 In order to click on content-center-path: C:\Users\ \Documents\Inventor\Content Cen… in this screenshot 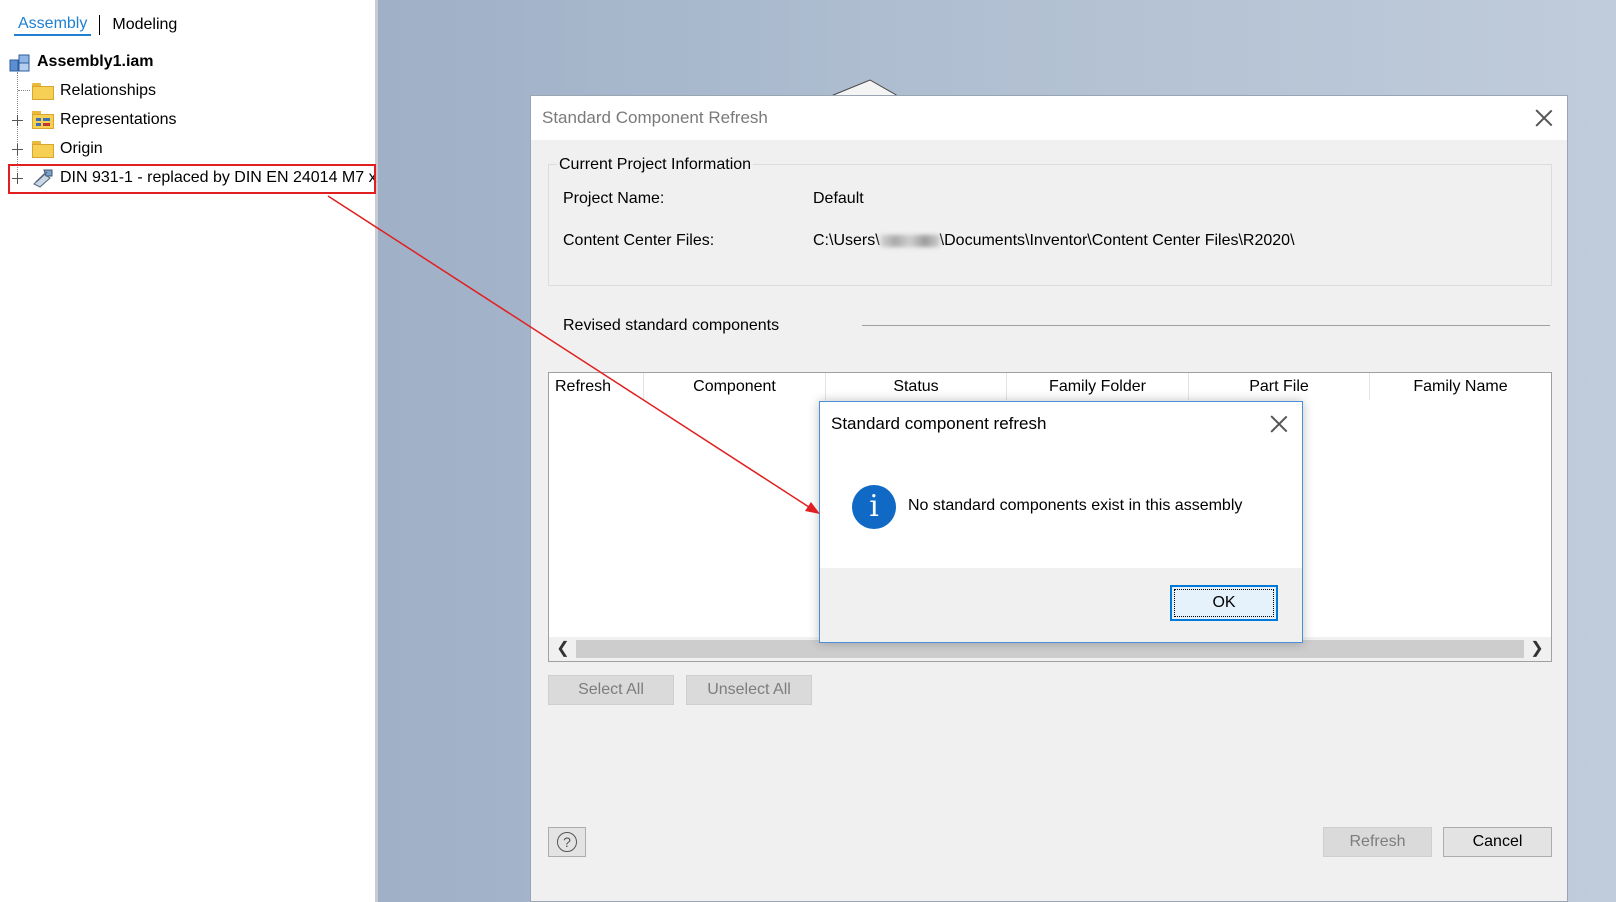, I will do `click(1054, 241)`.